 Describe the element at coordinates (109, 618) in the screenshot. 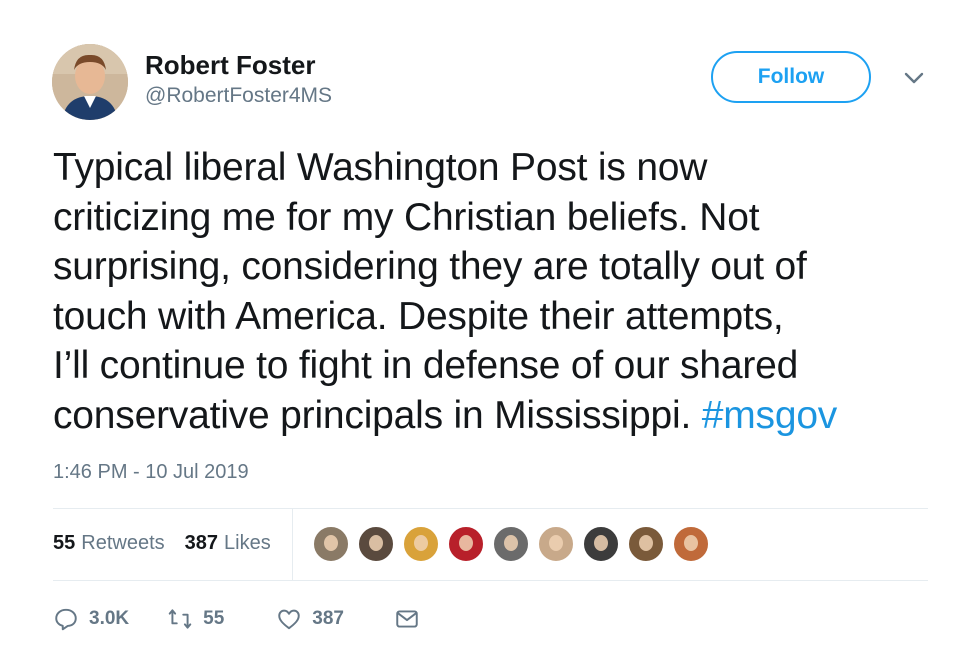

I see `reply-count: 3.0K` at that location.